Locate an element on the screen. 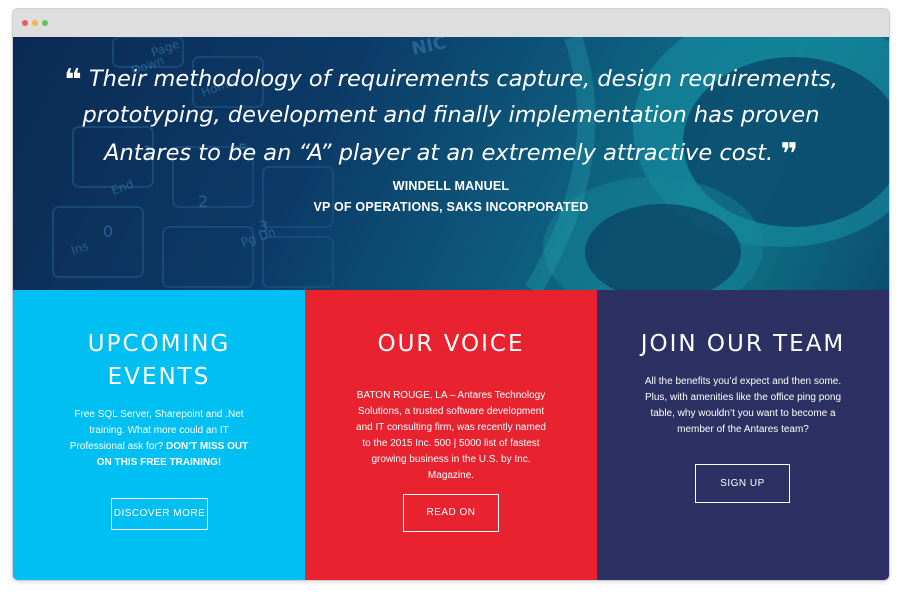  author-name: WINDELL MANUEL is located at coordinates (451, 186).